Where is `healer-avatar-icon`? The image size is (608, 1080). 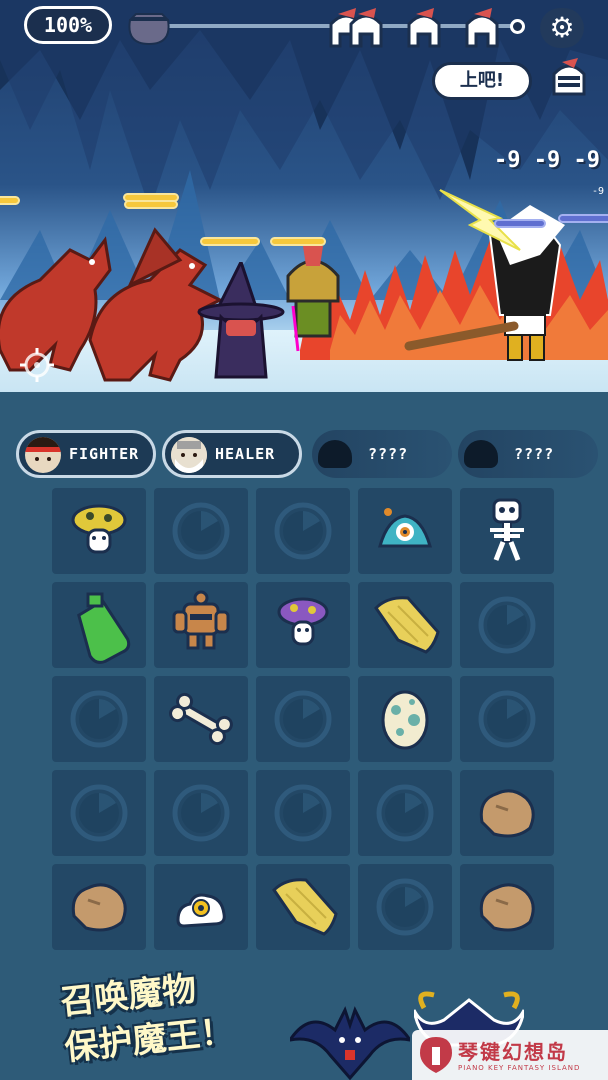
healer-avatar-icon is located at coordinates (189, 455).